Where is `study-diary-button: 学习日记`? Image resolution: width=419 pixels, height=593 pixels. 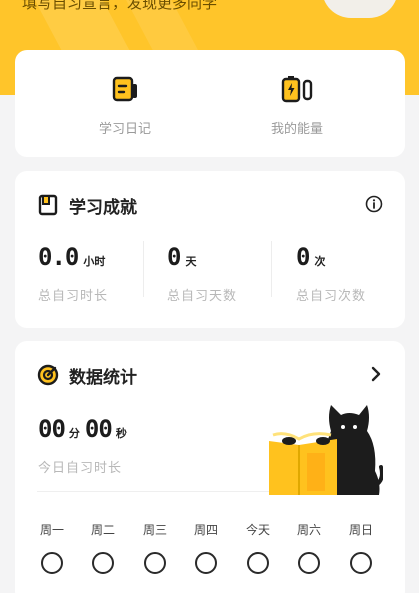
study-diary-button: 学习日记 is located at coordinates (125, 105).